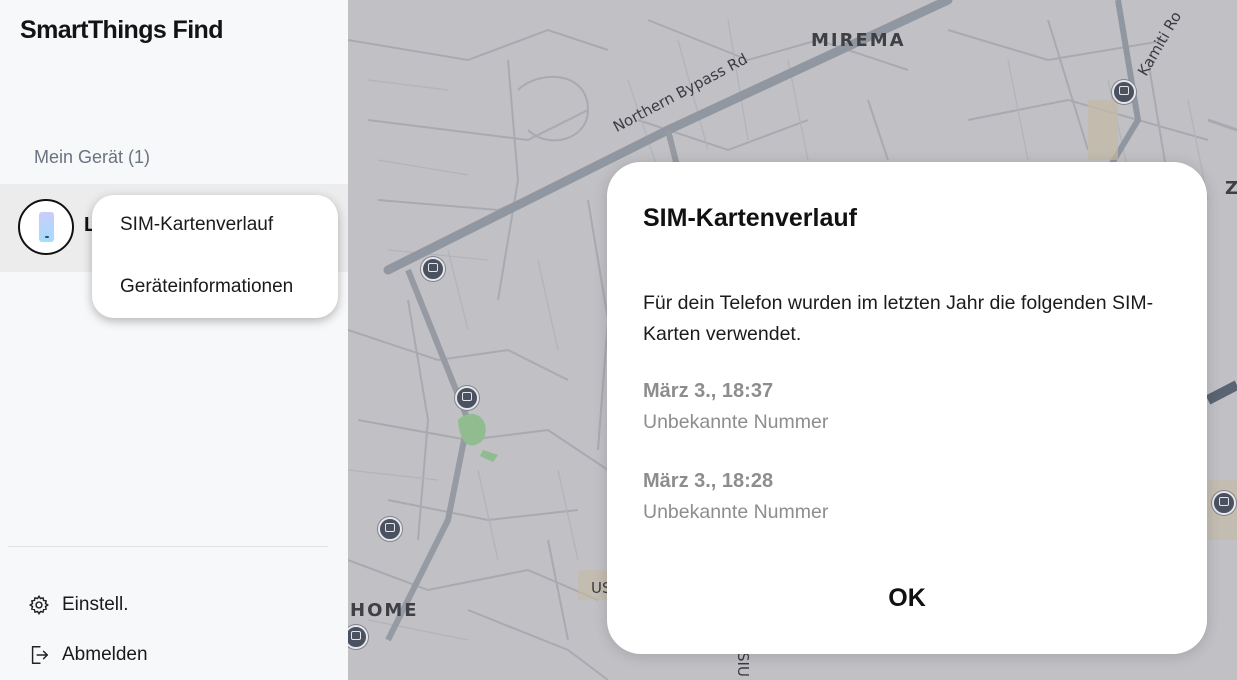  What do you see at coordinates (708, 481) in the screenshot?
I see `sim-entry-time: März 3., 18:28` at bounding box center [708, 481].